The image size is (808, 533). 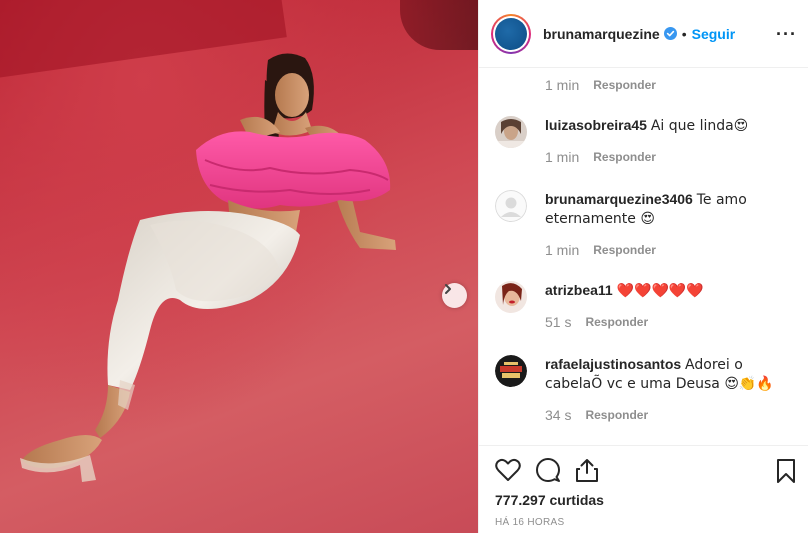 I want to click on more-options-icon: ···, so click(x=786, y=34).